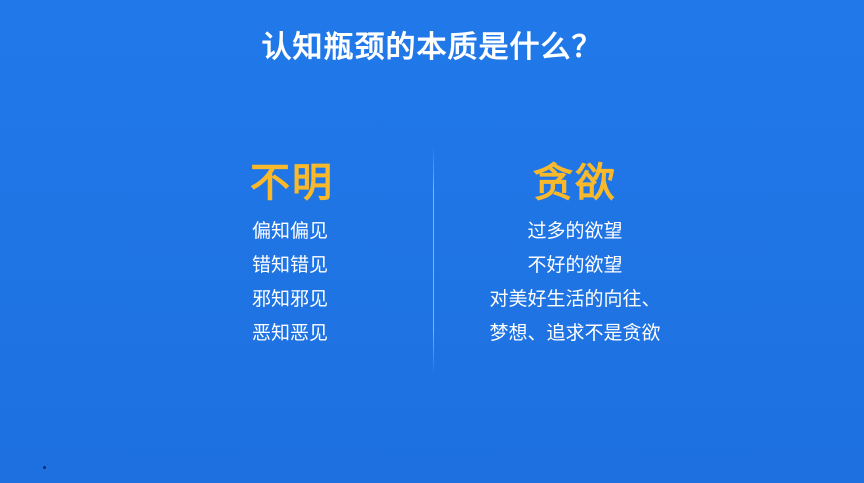 The height and width of the screenshot is (483, 864). I want to click on list-item: 对美好生活的向往、, so click(575, 299).